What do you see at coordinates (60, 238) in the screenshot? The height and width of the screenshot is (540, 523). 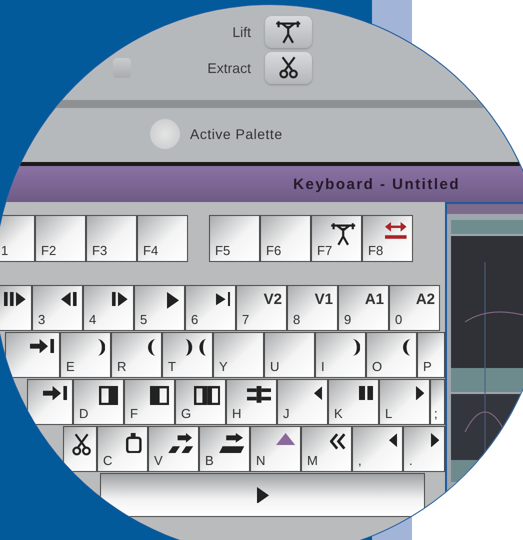 I see `keyboard-key: F2` at bounding box center [60, 238].